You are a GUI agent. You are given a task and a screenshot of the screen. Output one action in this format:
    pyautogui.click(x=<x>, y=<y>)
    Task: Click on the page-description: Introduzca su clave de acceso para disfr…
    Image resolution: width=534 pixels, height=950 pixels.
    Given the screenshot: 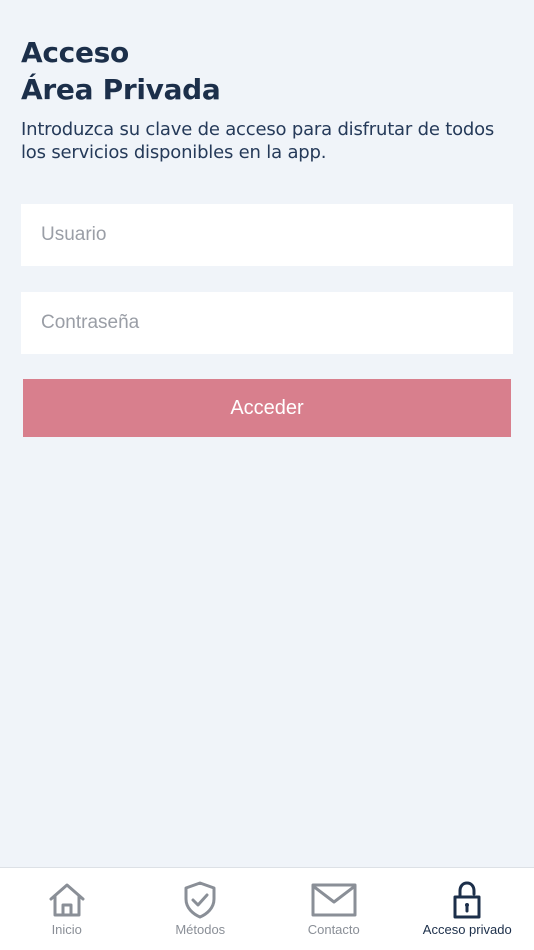 What is the action you would take?
    pyautogui.click(x=258, y=141)
    